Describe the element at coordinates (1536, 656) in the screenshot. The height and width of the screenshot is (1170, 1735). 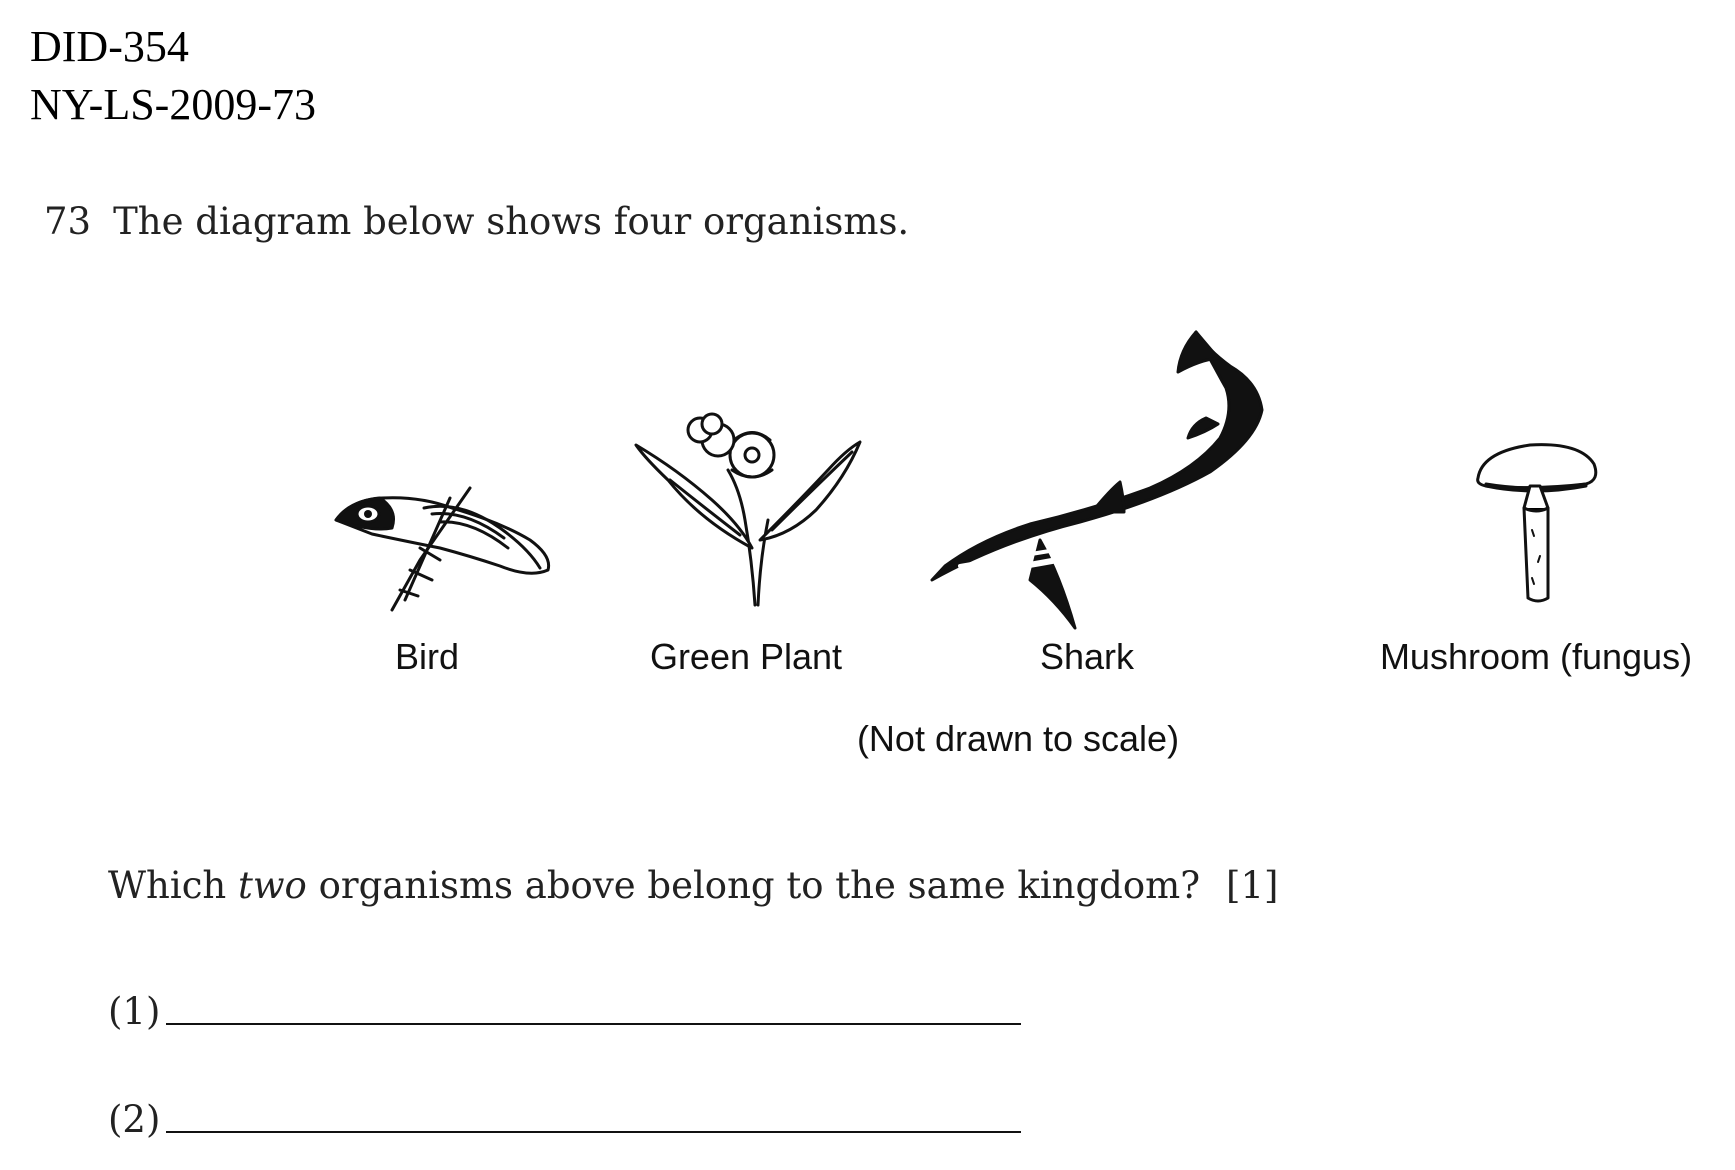
I see `organism-label-mushroom: Mushroom (fungus)` at that location.